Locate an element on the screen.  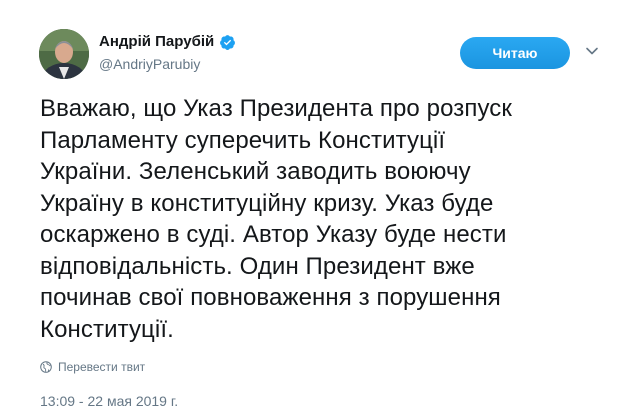
avatar-image is located at coordinates (64, 54).